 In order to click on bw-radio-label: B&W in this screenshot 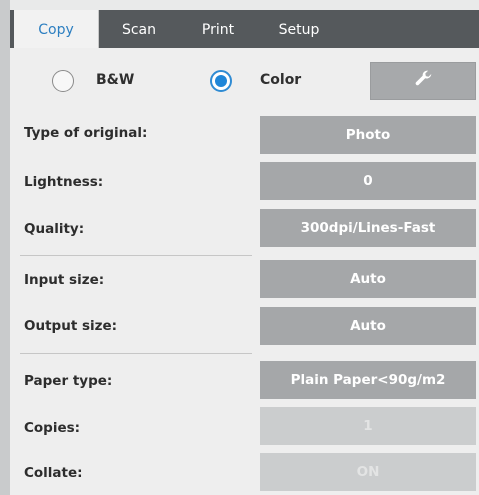, I will do `click(115, 80)`.